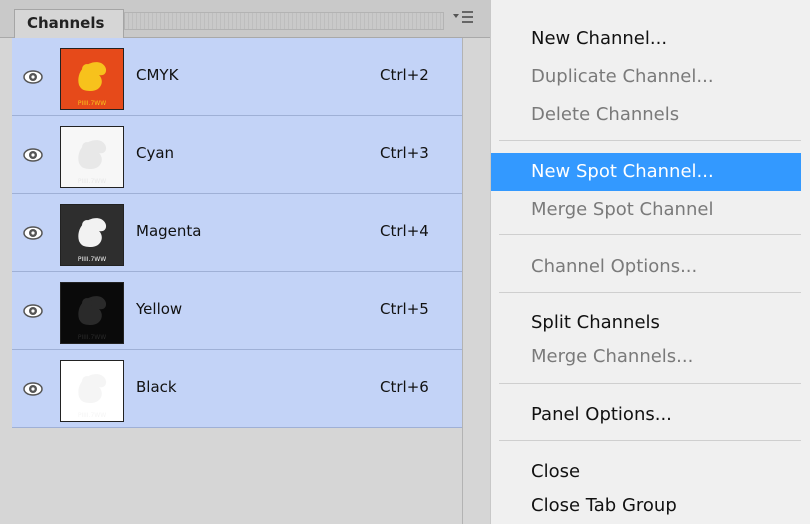 Image resolution: width=810 pixels, height=524 pixels. I want to click on channel-row-yellow: PIIII.7WW Yellow Ctrl+5, so click(237, 311).